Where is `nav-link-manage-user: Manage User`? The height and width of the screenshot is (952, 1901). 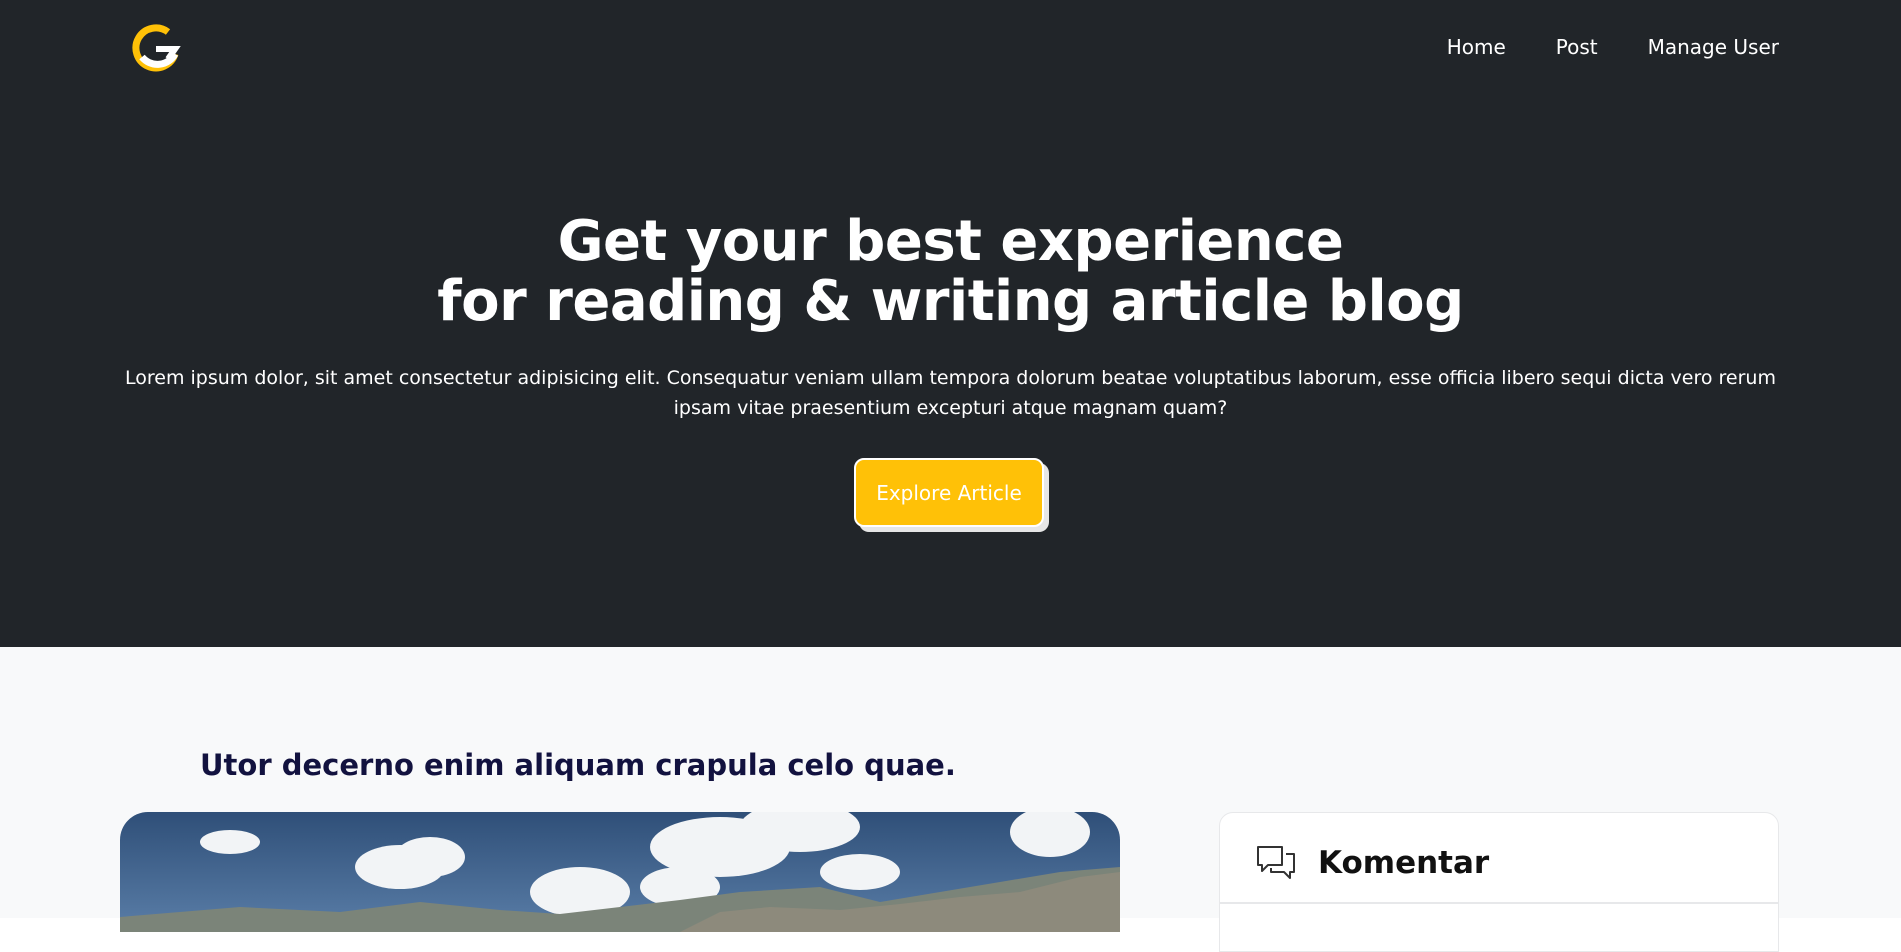 nav-link-manage-user: Manage User is located at coordinates (1713, 47).